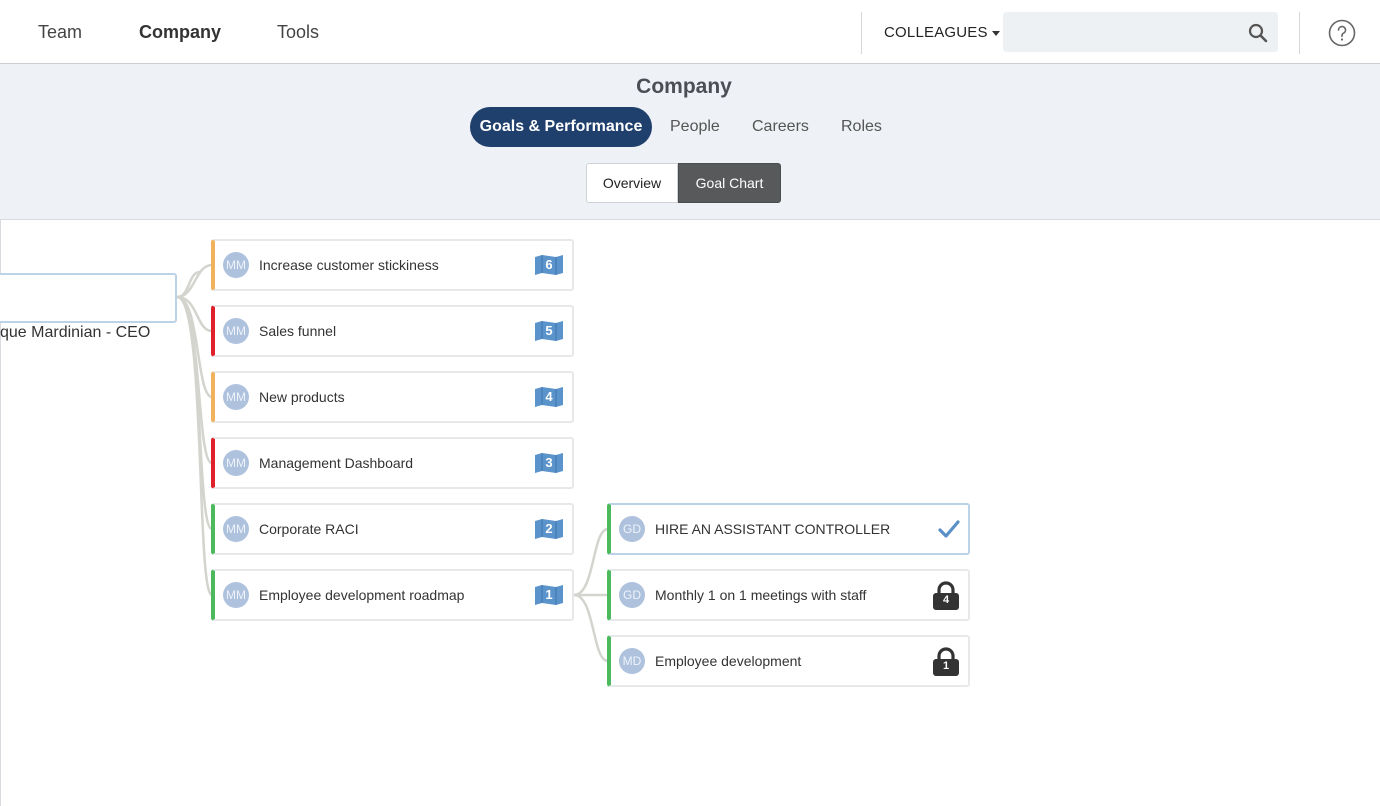 This screenshot has height=806, width=1380. Describe the element at coordinates (632, 183) in the screenshot. I see `overview-button: Overview` at that location.